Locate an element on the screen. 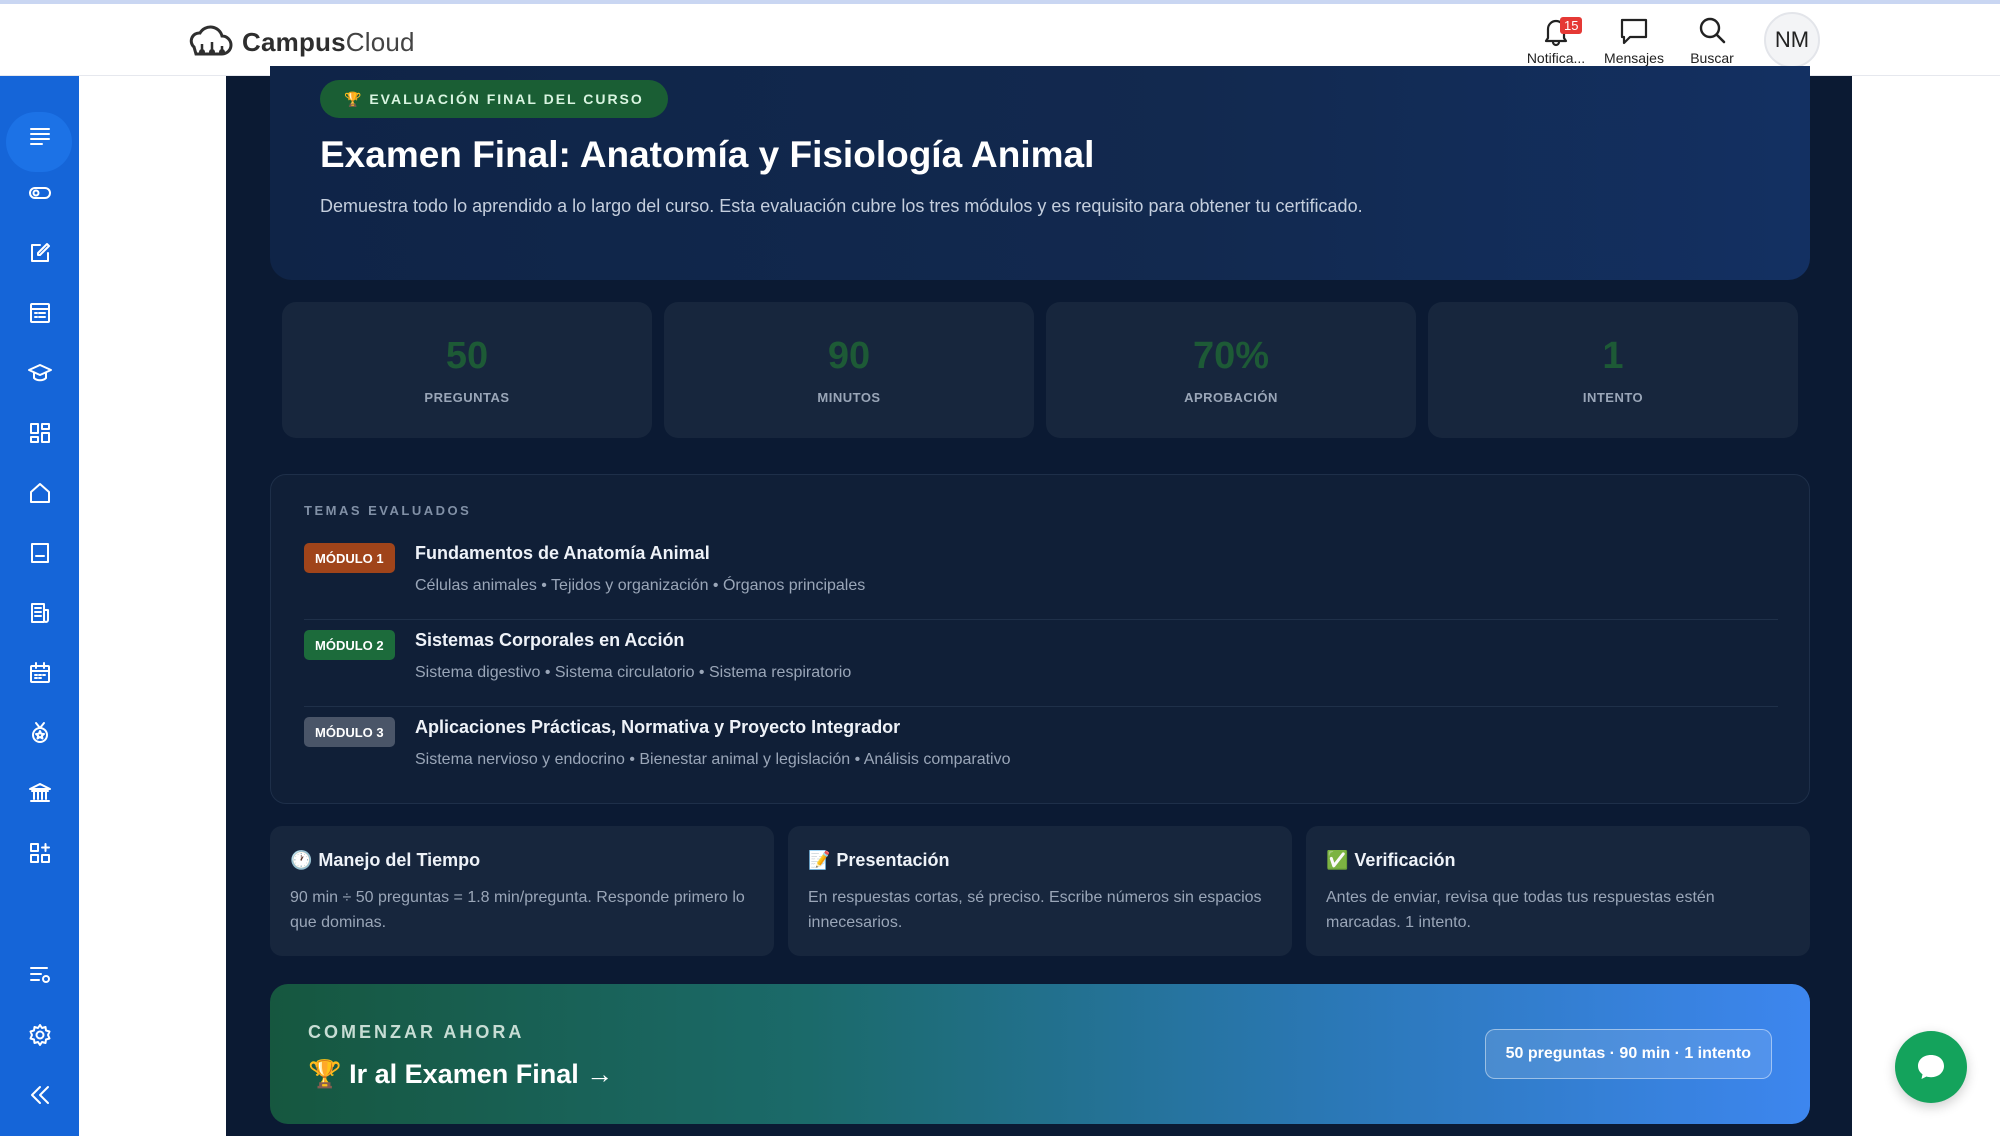 This screenshot has height=1136, width=2000. tip-title-text: Presentación is located at coordinates (893, 860).